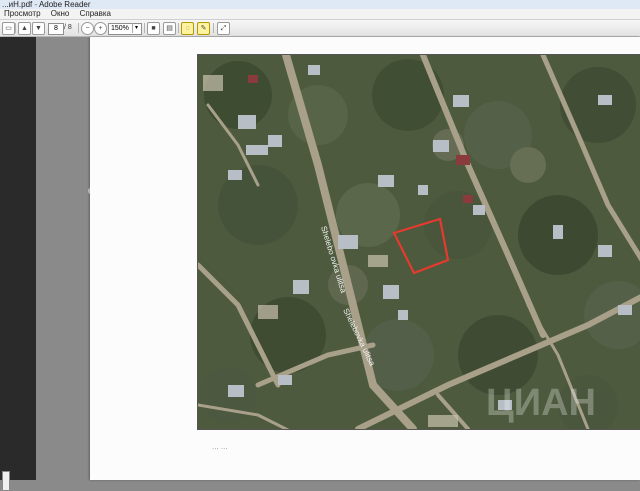  I want to click on page-number-input: 8, so click(56, 29).